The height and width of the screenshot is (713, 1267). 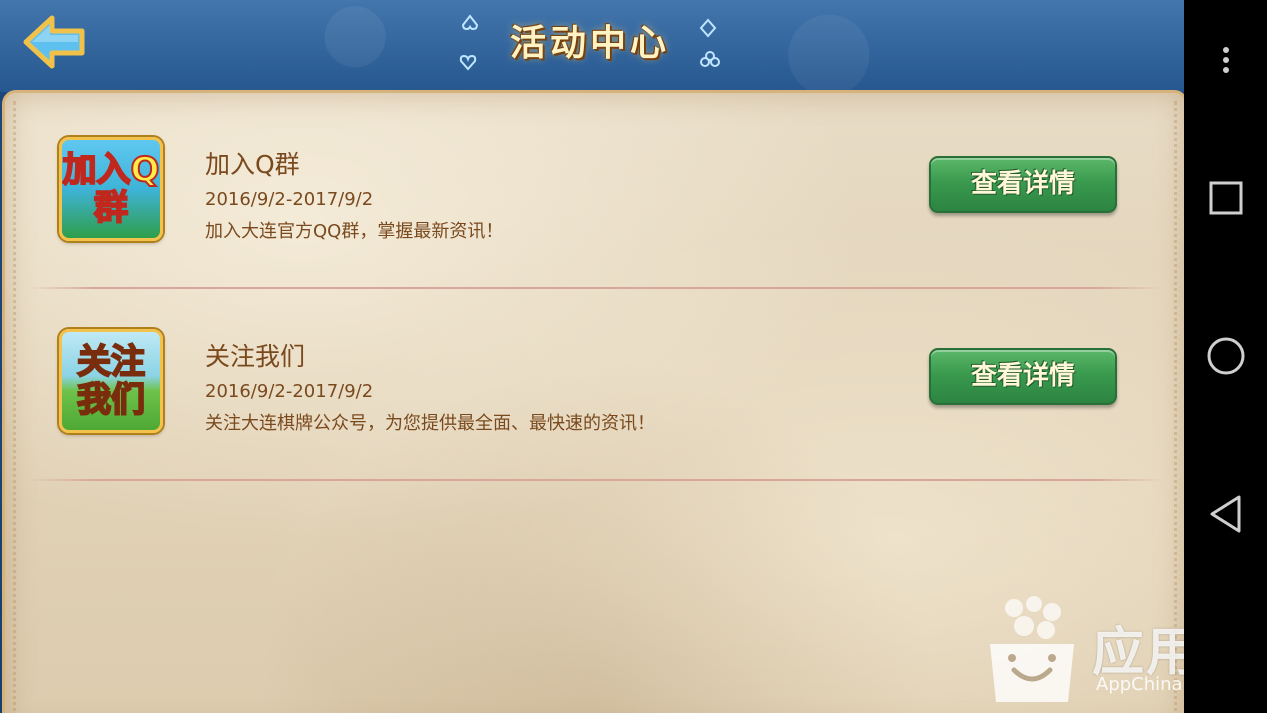 What do you see at coordinates (1032, 649) in the screenshot?
I see `shopping-bag-logo-icon` at bounding box center [1032, 649].